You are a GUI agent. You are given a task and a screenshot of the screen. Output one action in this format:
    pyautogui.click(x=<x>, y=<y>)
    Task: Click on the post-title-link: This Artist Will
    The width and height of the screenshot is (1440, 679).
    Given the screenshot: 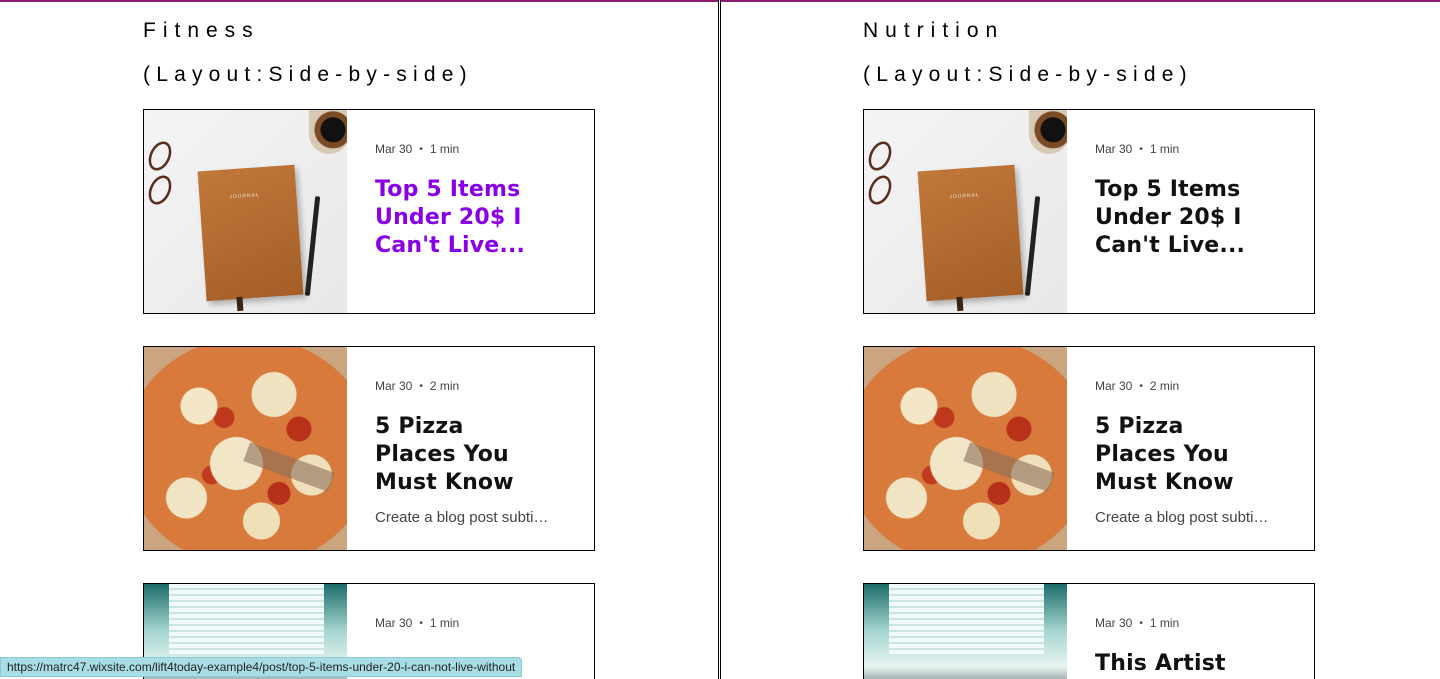 What is the action you would take?
    pyautogui.click(x=1182, y=664)
    